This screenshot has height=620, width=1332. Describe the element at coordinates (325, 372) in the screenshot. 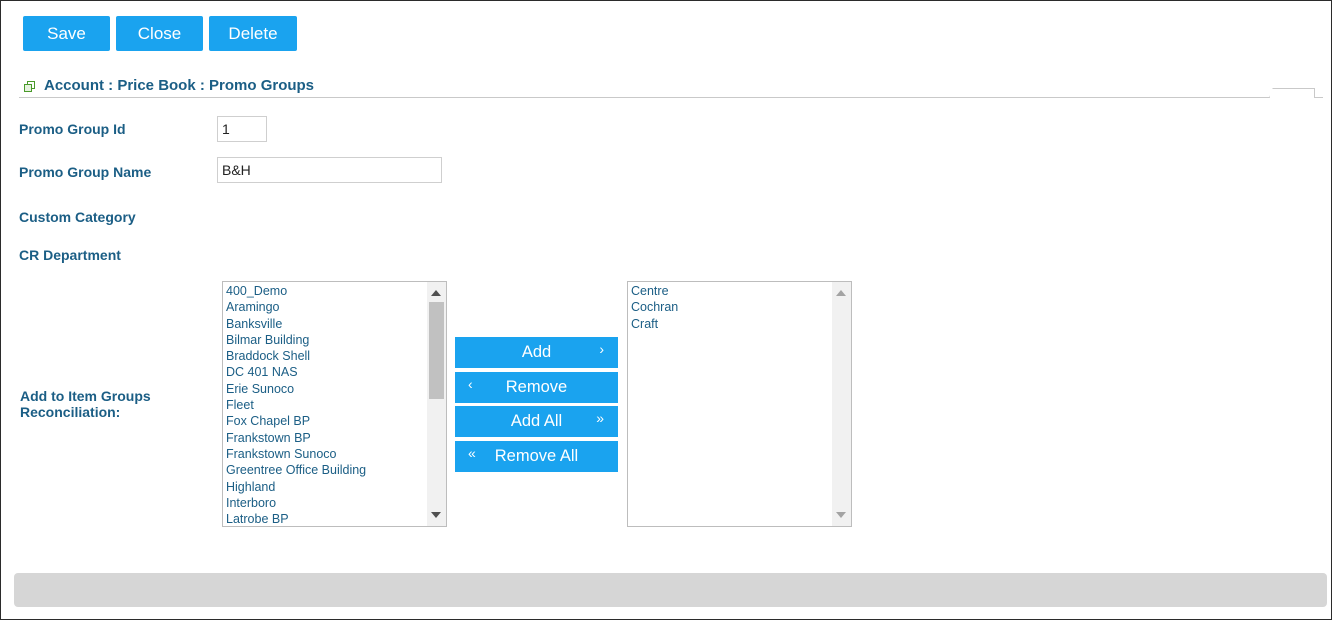

I see `list-item: DC 401 NAS` at that location.